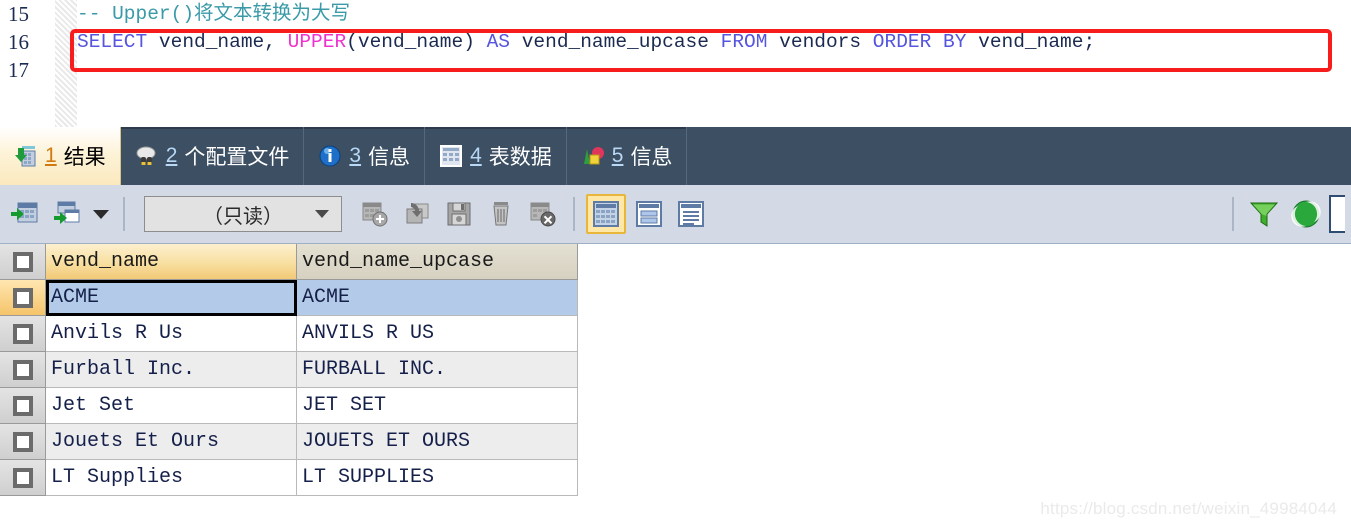 Image resolution: width=1351 pixels, height=524 pixels. Describe the element at coordinates (171, 334) in the screenshot. I see `cell-vend-name: Anvils R Us` at that location.